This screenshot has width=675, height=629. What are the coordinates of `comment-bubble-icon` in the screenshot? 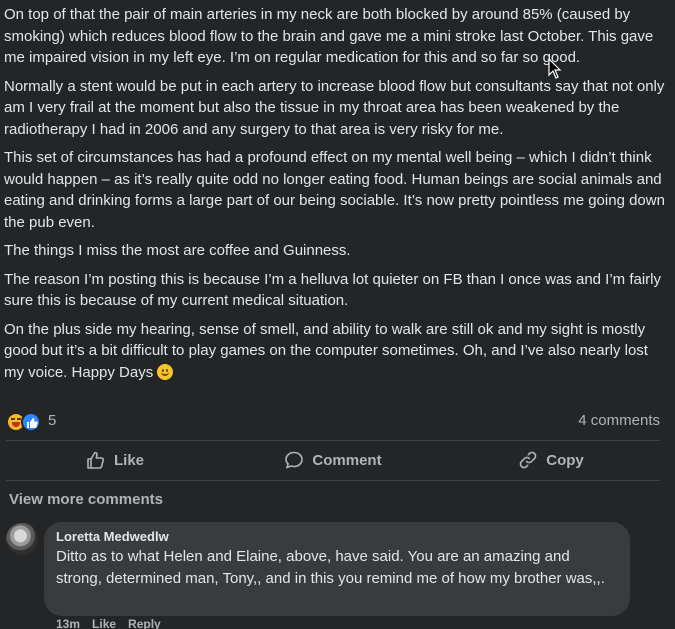 It's located at (294, 460).